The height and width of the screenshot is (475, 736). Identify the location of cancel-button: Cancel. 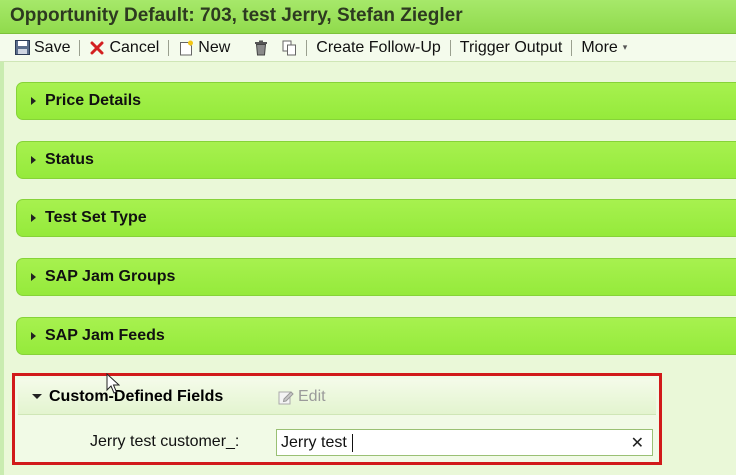
(124, 48).